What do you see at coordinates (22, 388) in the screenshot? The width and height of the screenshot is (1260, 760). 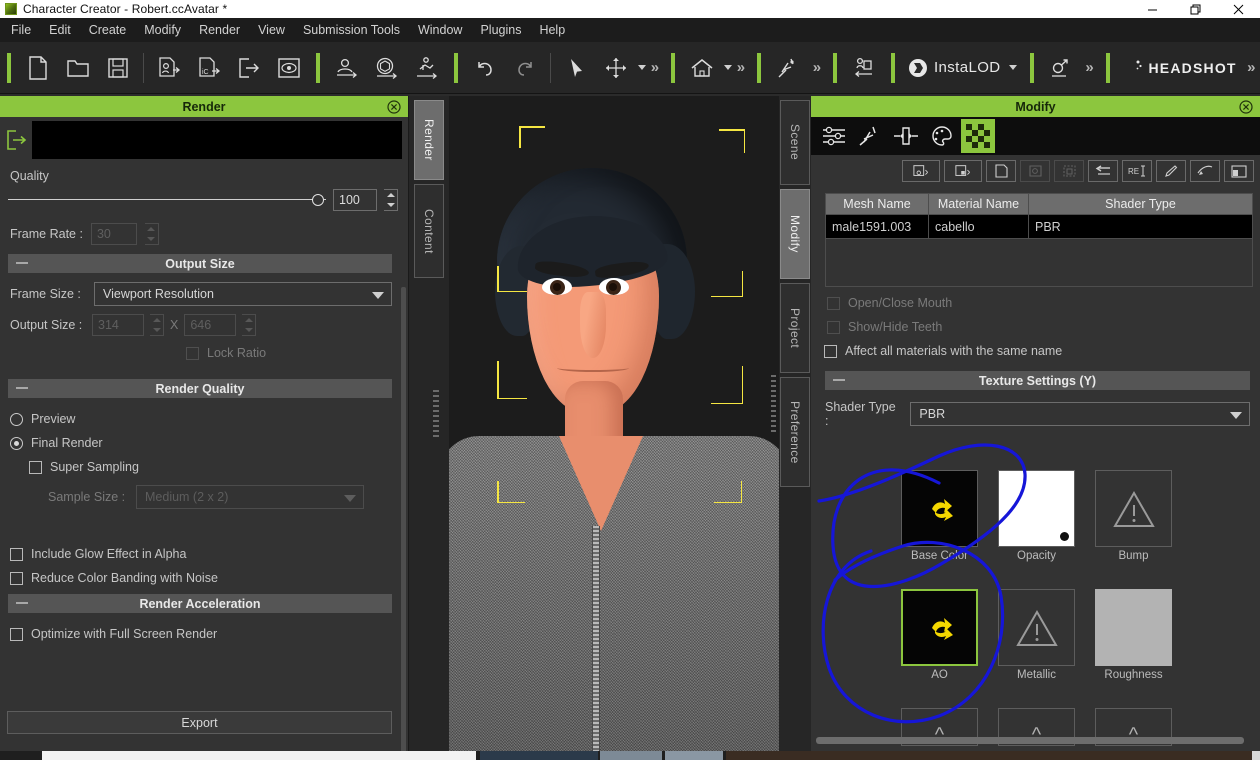 I see `render-quality-collapse-icon` at bounding box center [22, 388].